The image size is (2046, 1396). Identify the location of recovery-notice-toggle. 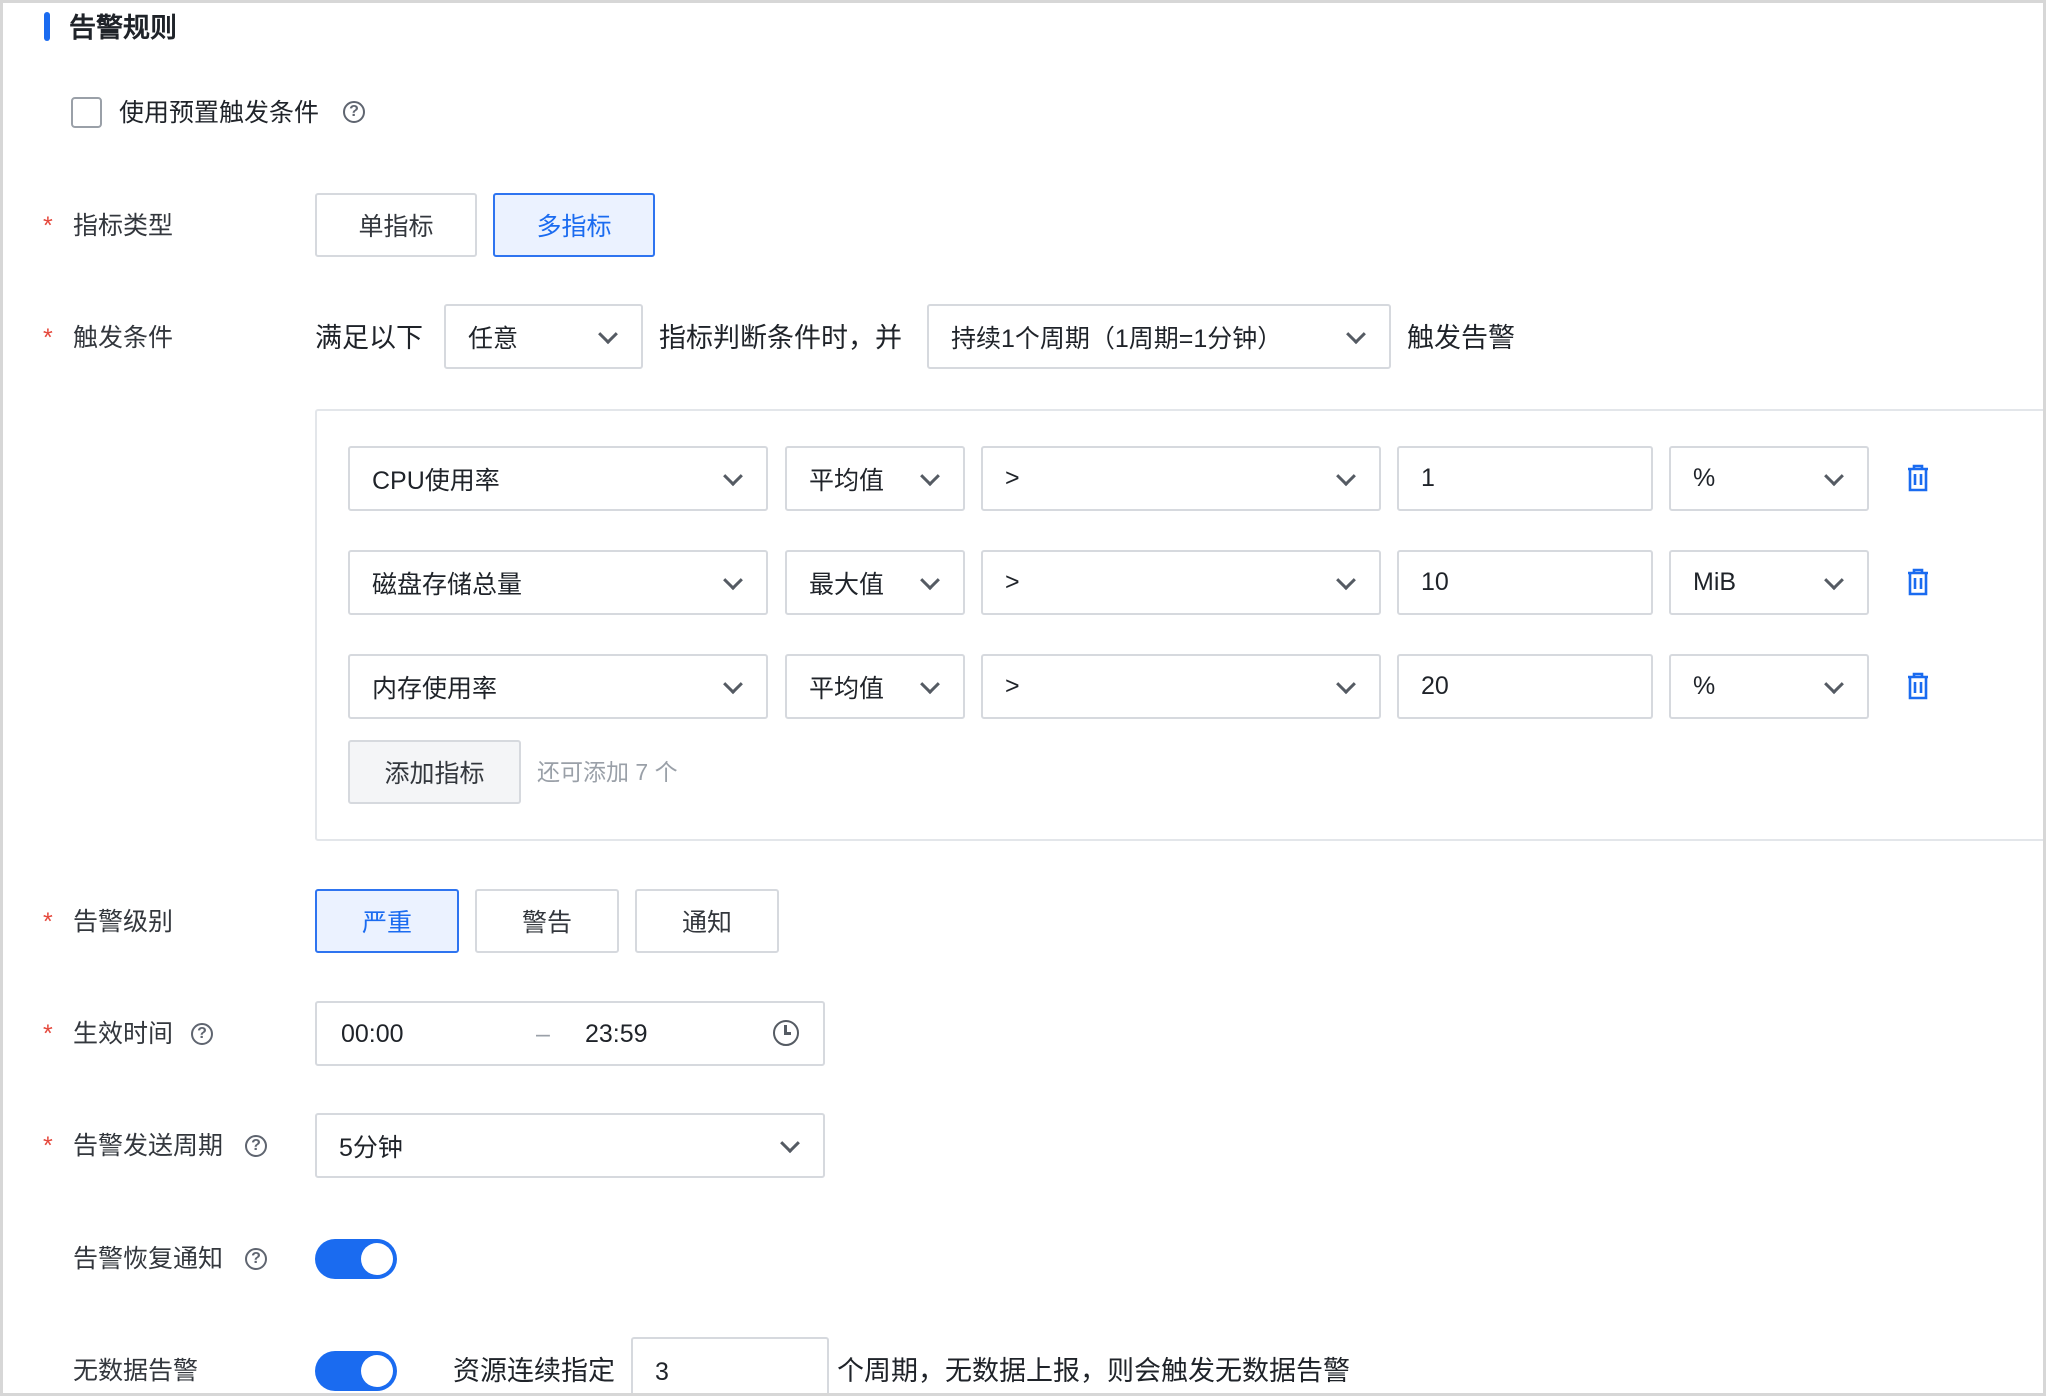
(356, 1259).